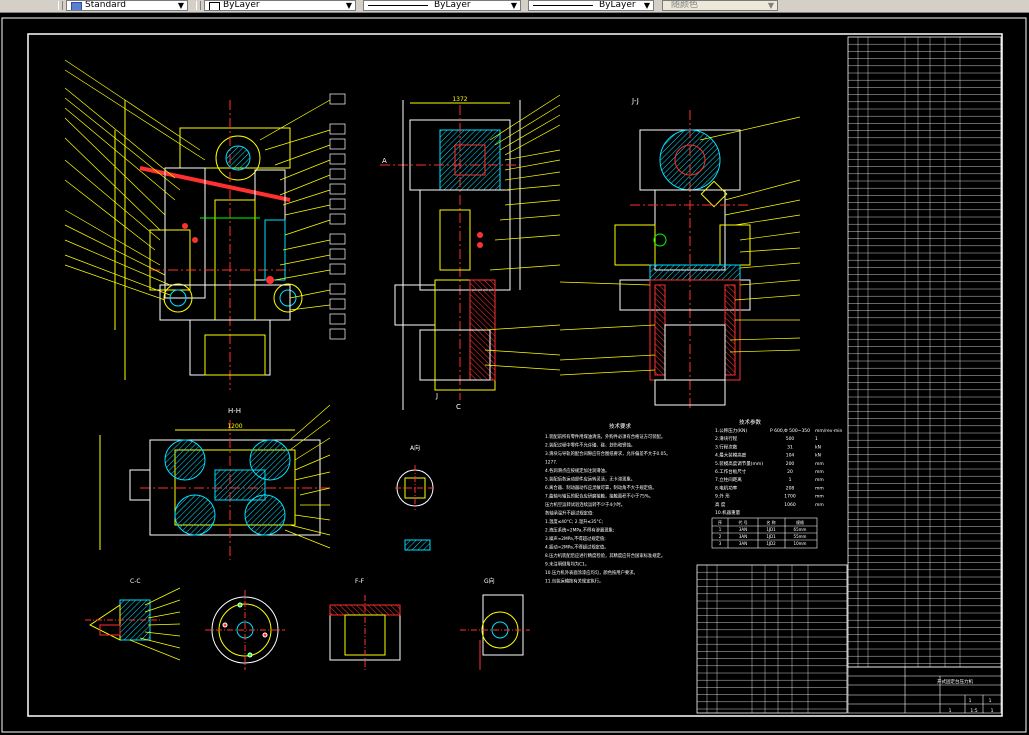  Describe the element at coordinates (551, 463) in the screenshot. I see `tech-req-line: 1277.` at that location.